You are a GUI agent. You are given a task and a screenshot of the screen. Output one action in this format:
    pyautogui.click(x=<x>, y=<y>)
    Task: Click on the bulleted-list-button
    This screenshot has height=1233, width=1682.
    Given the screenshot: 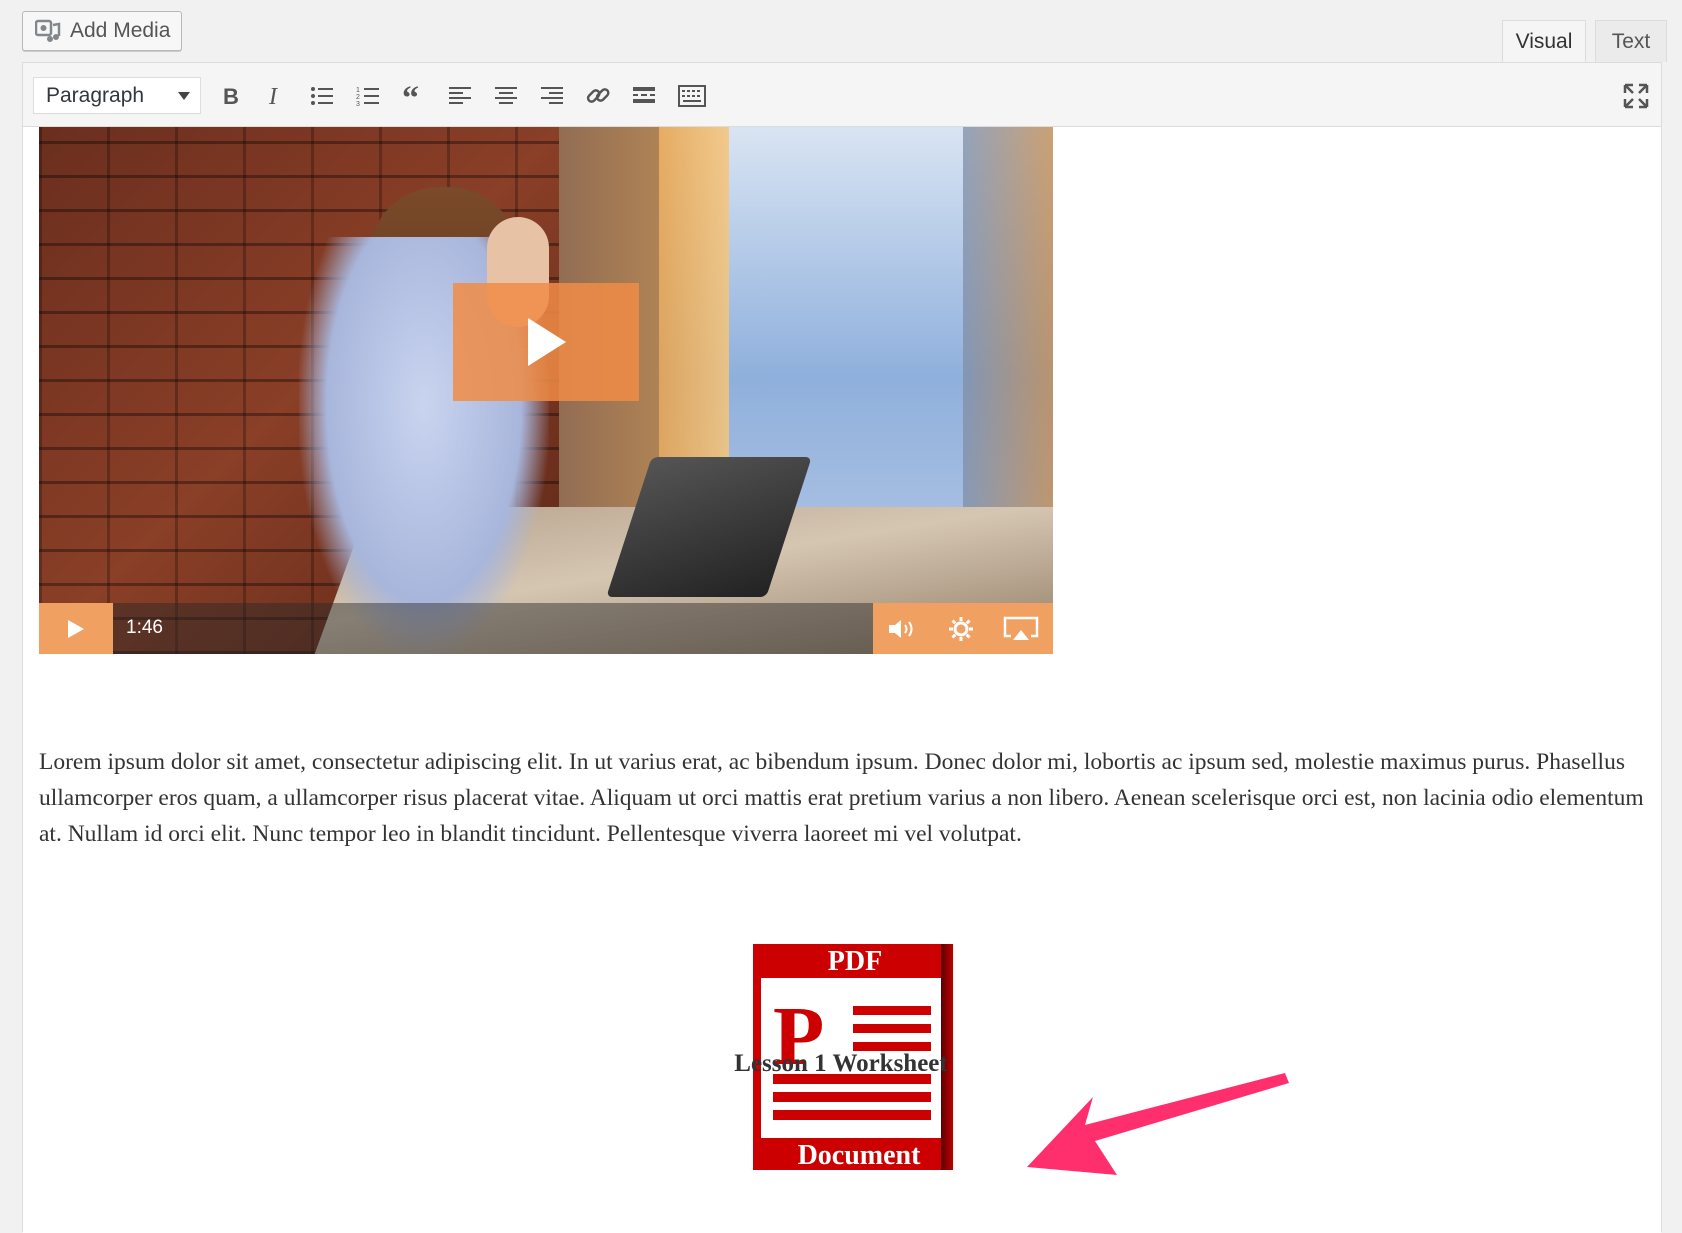 What is the action you would take?
    pyautogui.click(x=322, y=96)
    